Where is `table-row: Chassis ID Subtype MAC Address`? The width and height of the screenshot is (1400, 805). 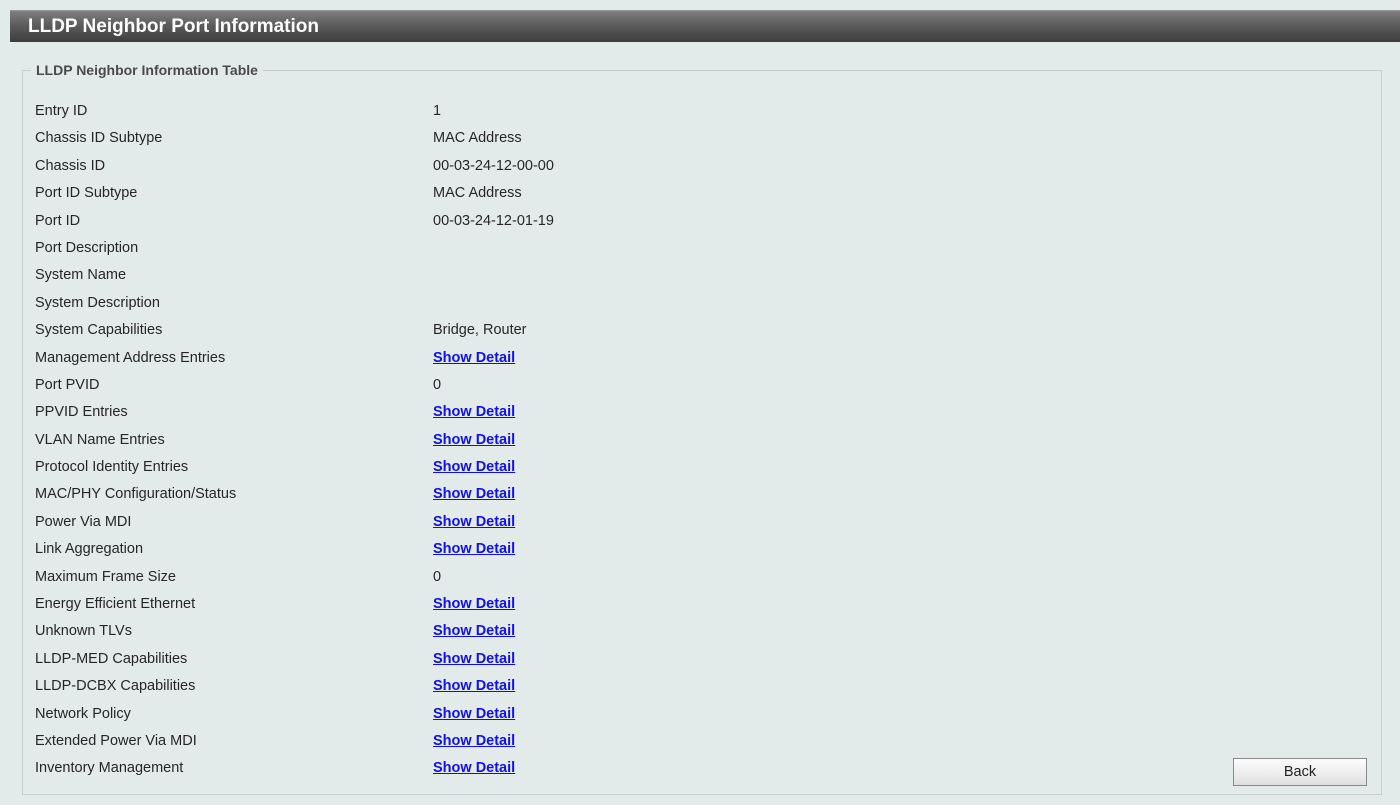
table-row: Chassis ID Subtype MAC Address is located at coordinates (335, 143).